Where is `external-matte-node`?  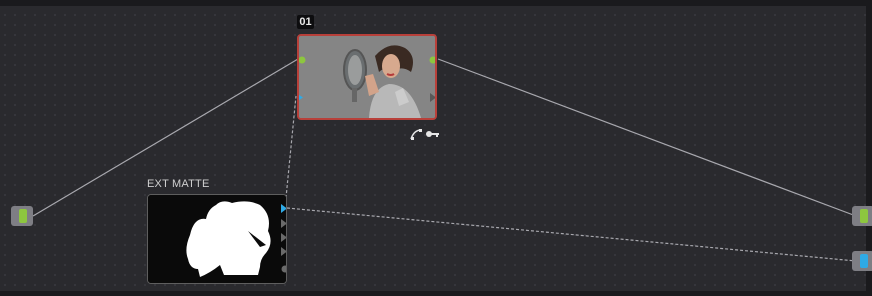 external-matte-node is located at coordinates (217, 239).